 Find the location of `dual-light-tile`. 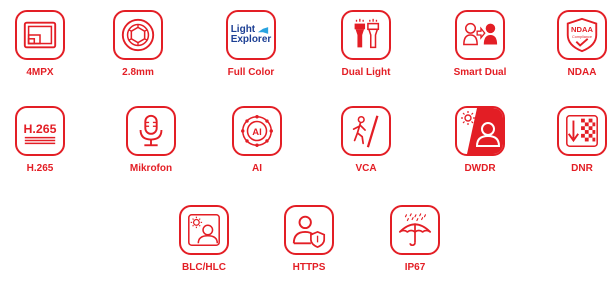

dual-light-tile is located at coordinates (366, 35).